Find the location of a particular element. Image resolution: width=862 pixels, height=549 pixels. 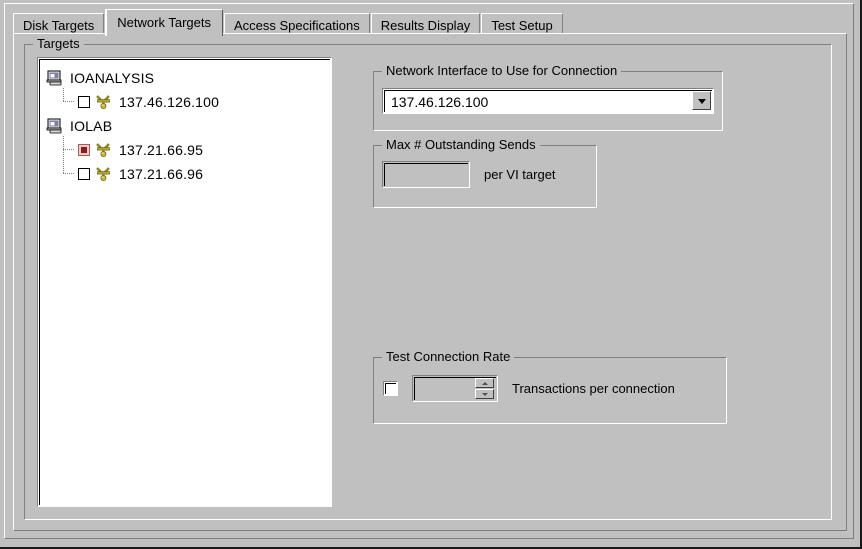

tree-item-label: IOLAB is located at coordinates (91, 126).